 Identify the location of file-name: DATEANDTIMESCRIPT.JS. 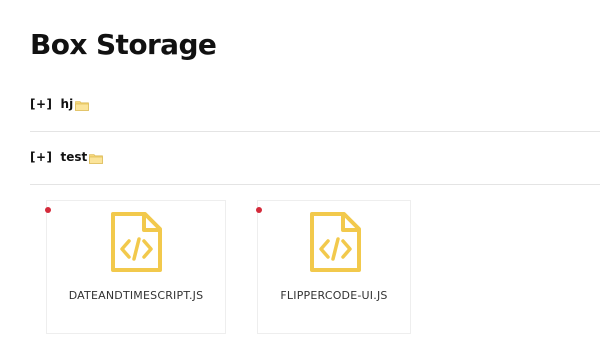
(136, 295).